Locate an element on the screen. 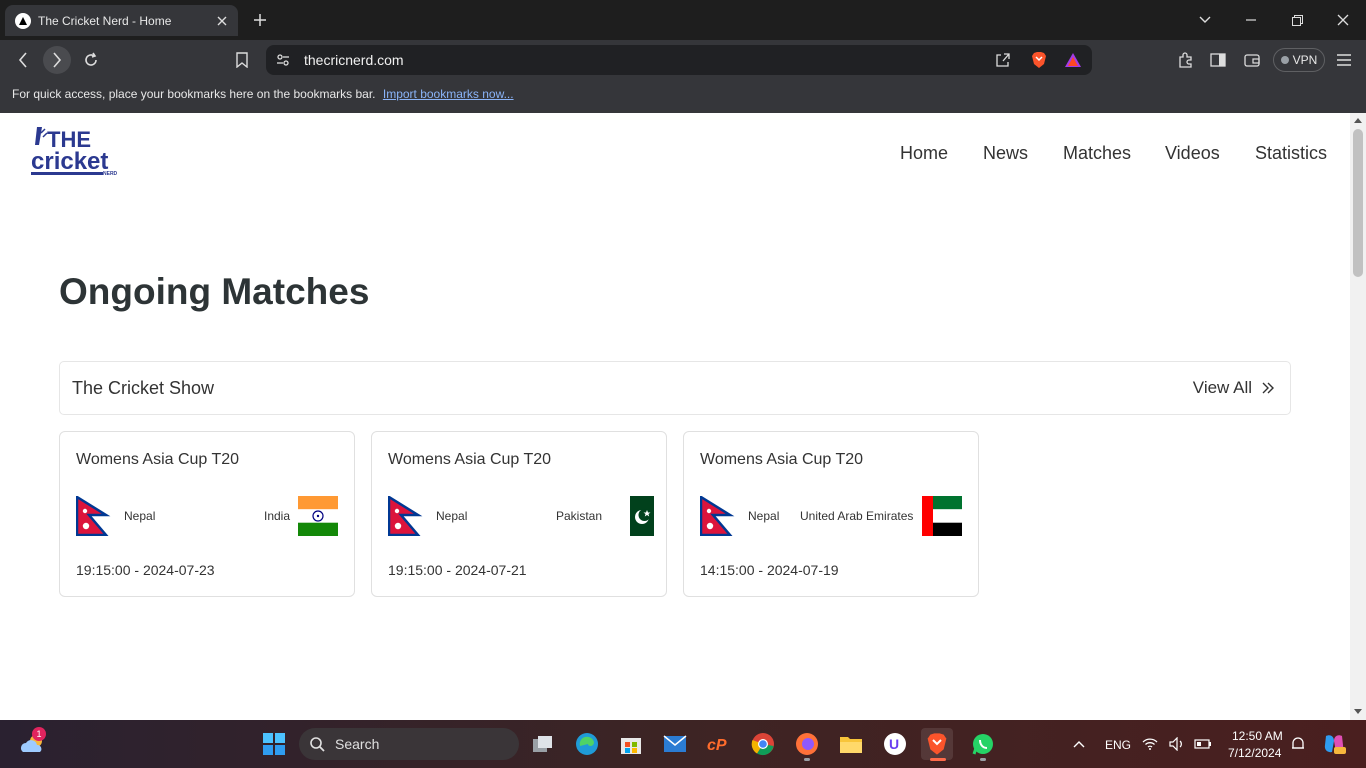 The width and height of the screenshot is (1366, 768). extensions-icon is located at coordinates (1186, 60).